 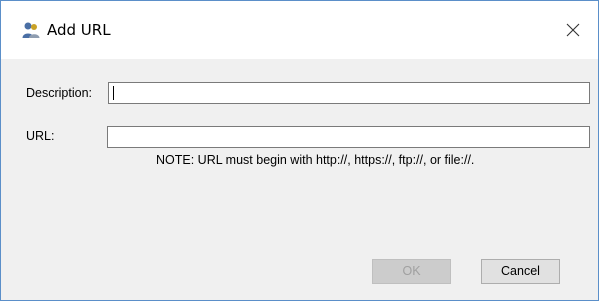 I want to click on text-caret, so click(x=113, y=93).